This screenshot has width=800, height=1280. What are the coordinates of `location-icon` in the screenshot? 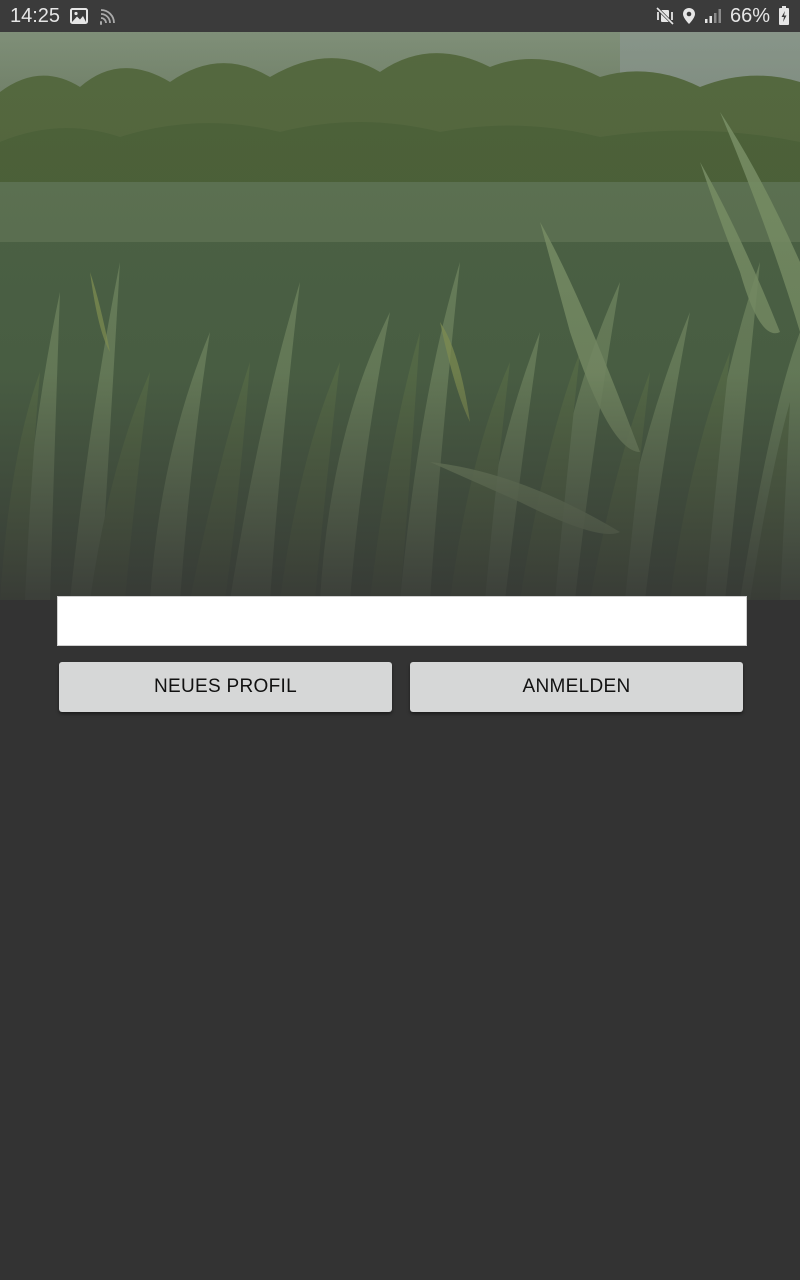 It's located at (689, 16).